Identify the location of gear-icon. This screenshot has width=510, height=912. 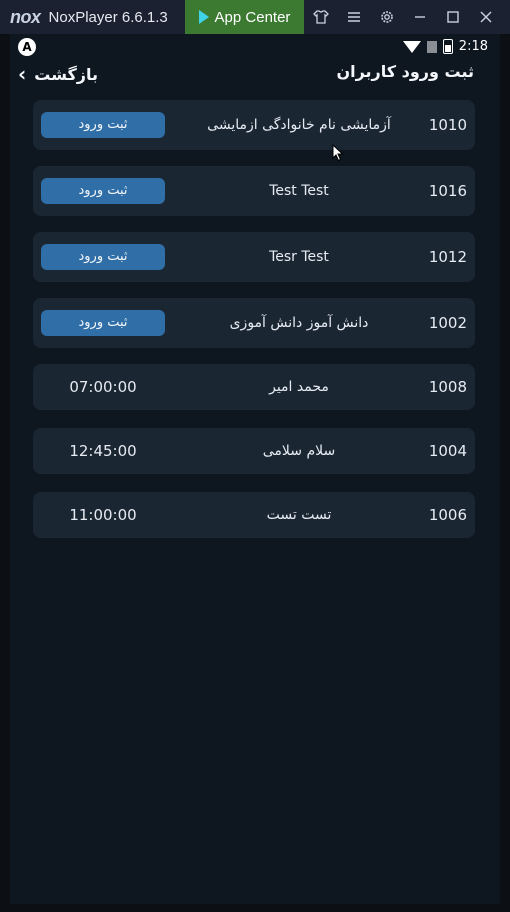
(387, 17).